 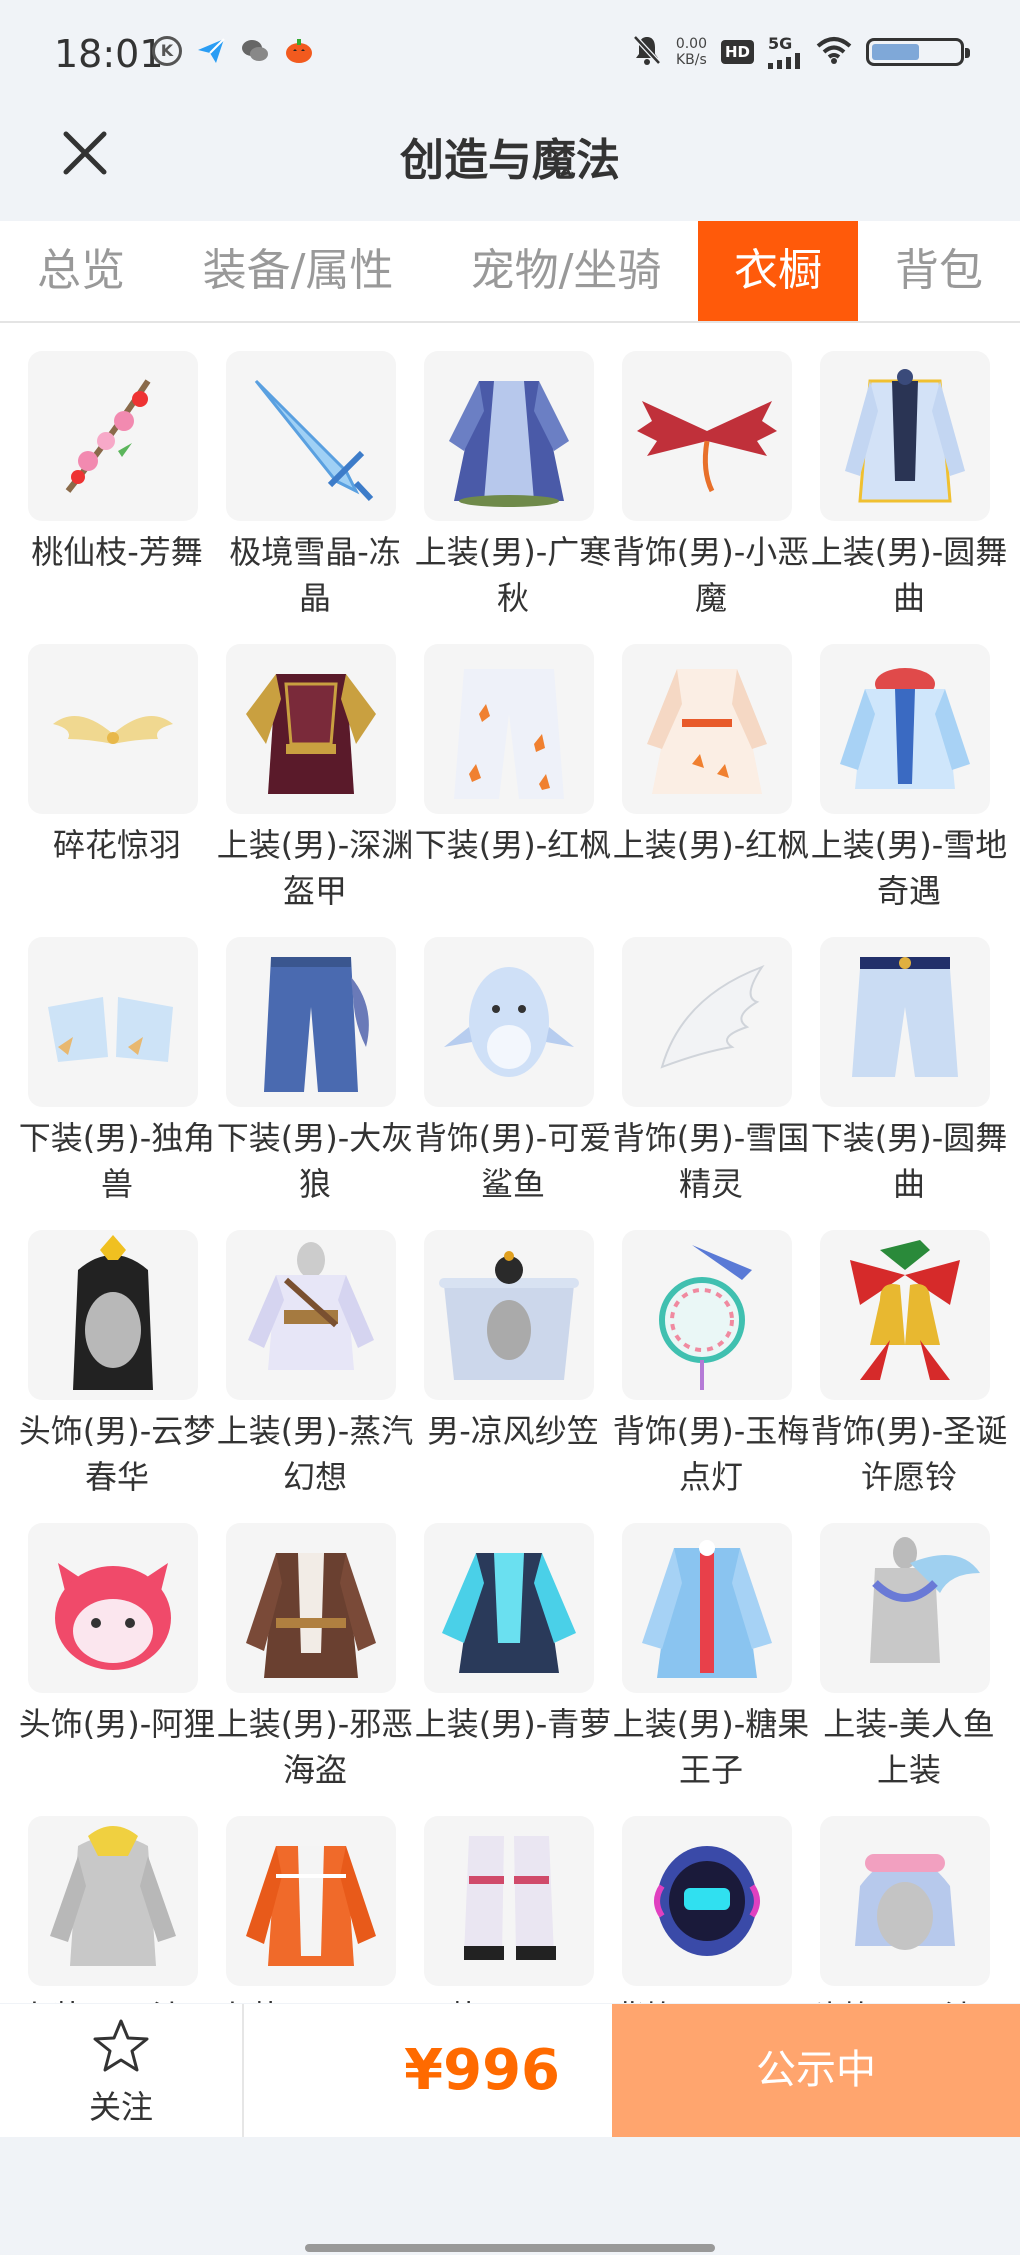 What do you see at coordinates (909, 1161) in the screenshot?
I see `item-name: 下装(男)-圆舞曲` at bounding box center [909, 1161].